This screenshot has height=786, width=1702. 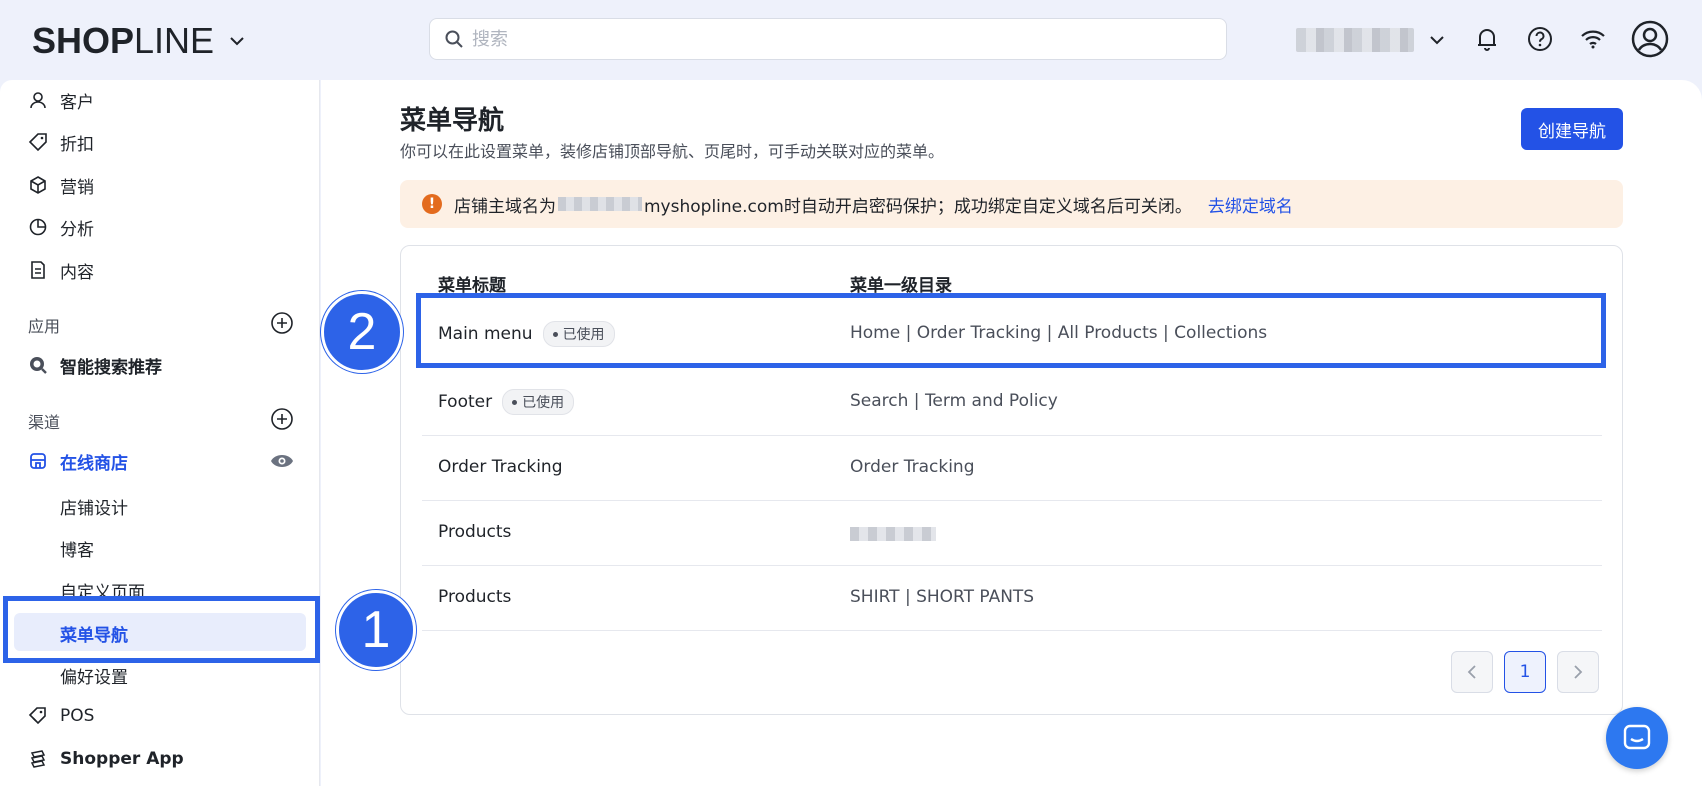 I want to click on cube-icon, so click(x=38, y=185).